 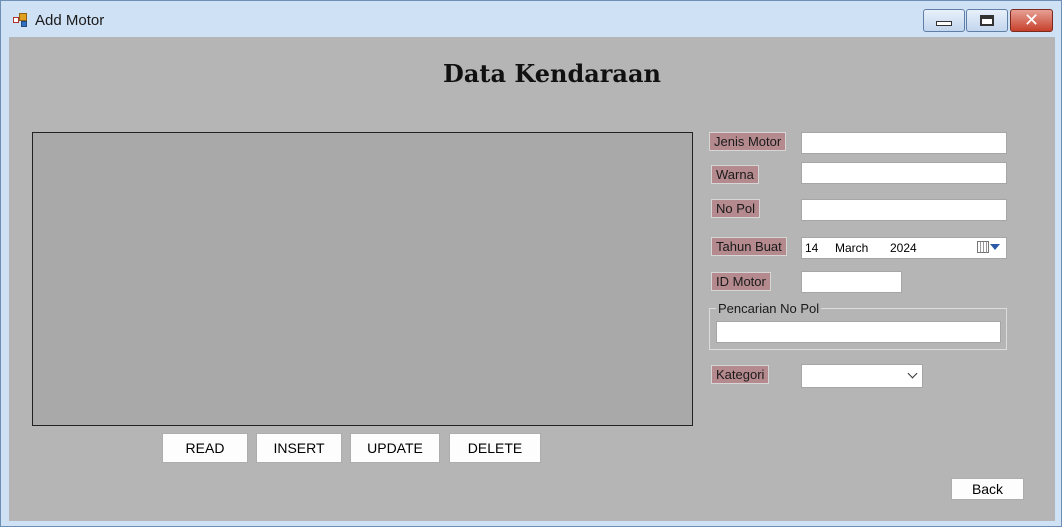 I want to click on back-button: Back, so click(x=987, y=489).